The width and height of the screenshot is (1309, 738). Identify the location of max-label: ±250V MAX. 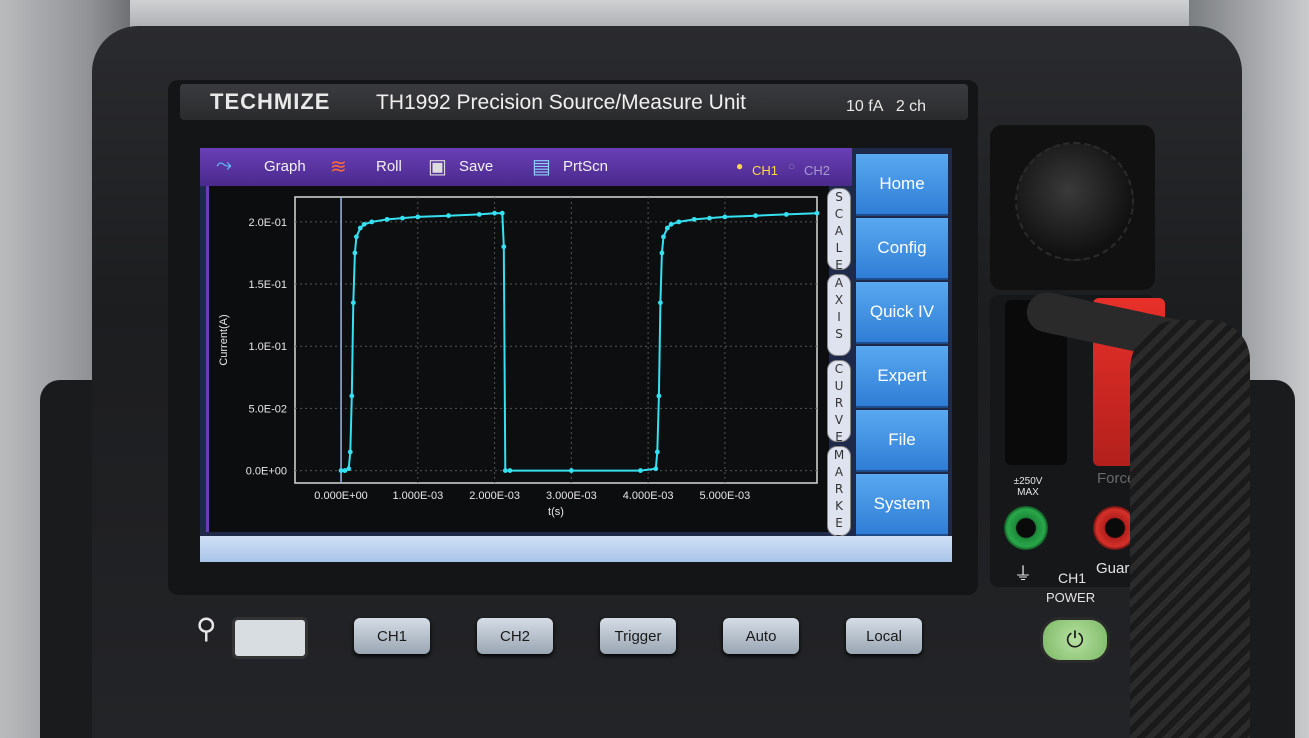
(1028, 487).